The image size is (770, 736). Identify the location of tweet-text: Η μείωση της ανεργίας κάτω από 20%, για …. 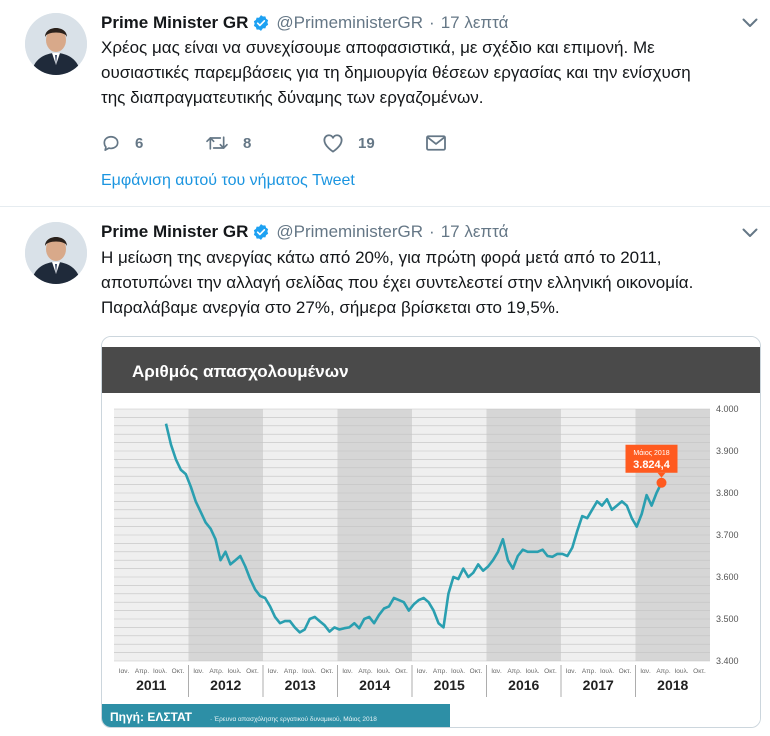
(431, 282).